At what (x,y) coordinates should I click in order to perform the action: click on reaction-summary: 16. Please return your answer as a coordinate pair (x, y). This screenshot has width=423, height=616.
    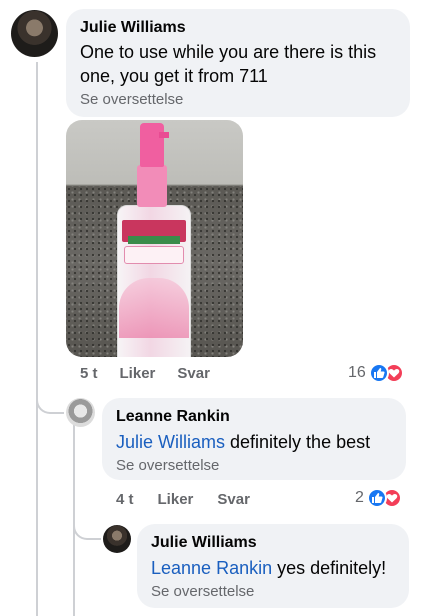
    Looking at the image, I should click on (376, 373).